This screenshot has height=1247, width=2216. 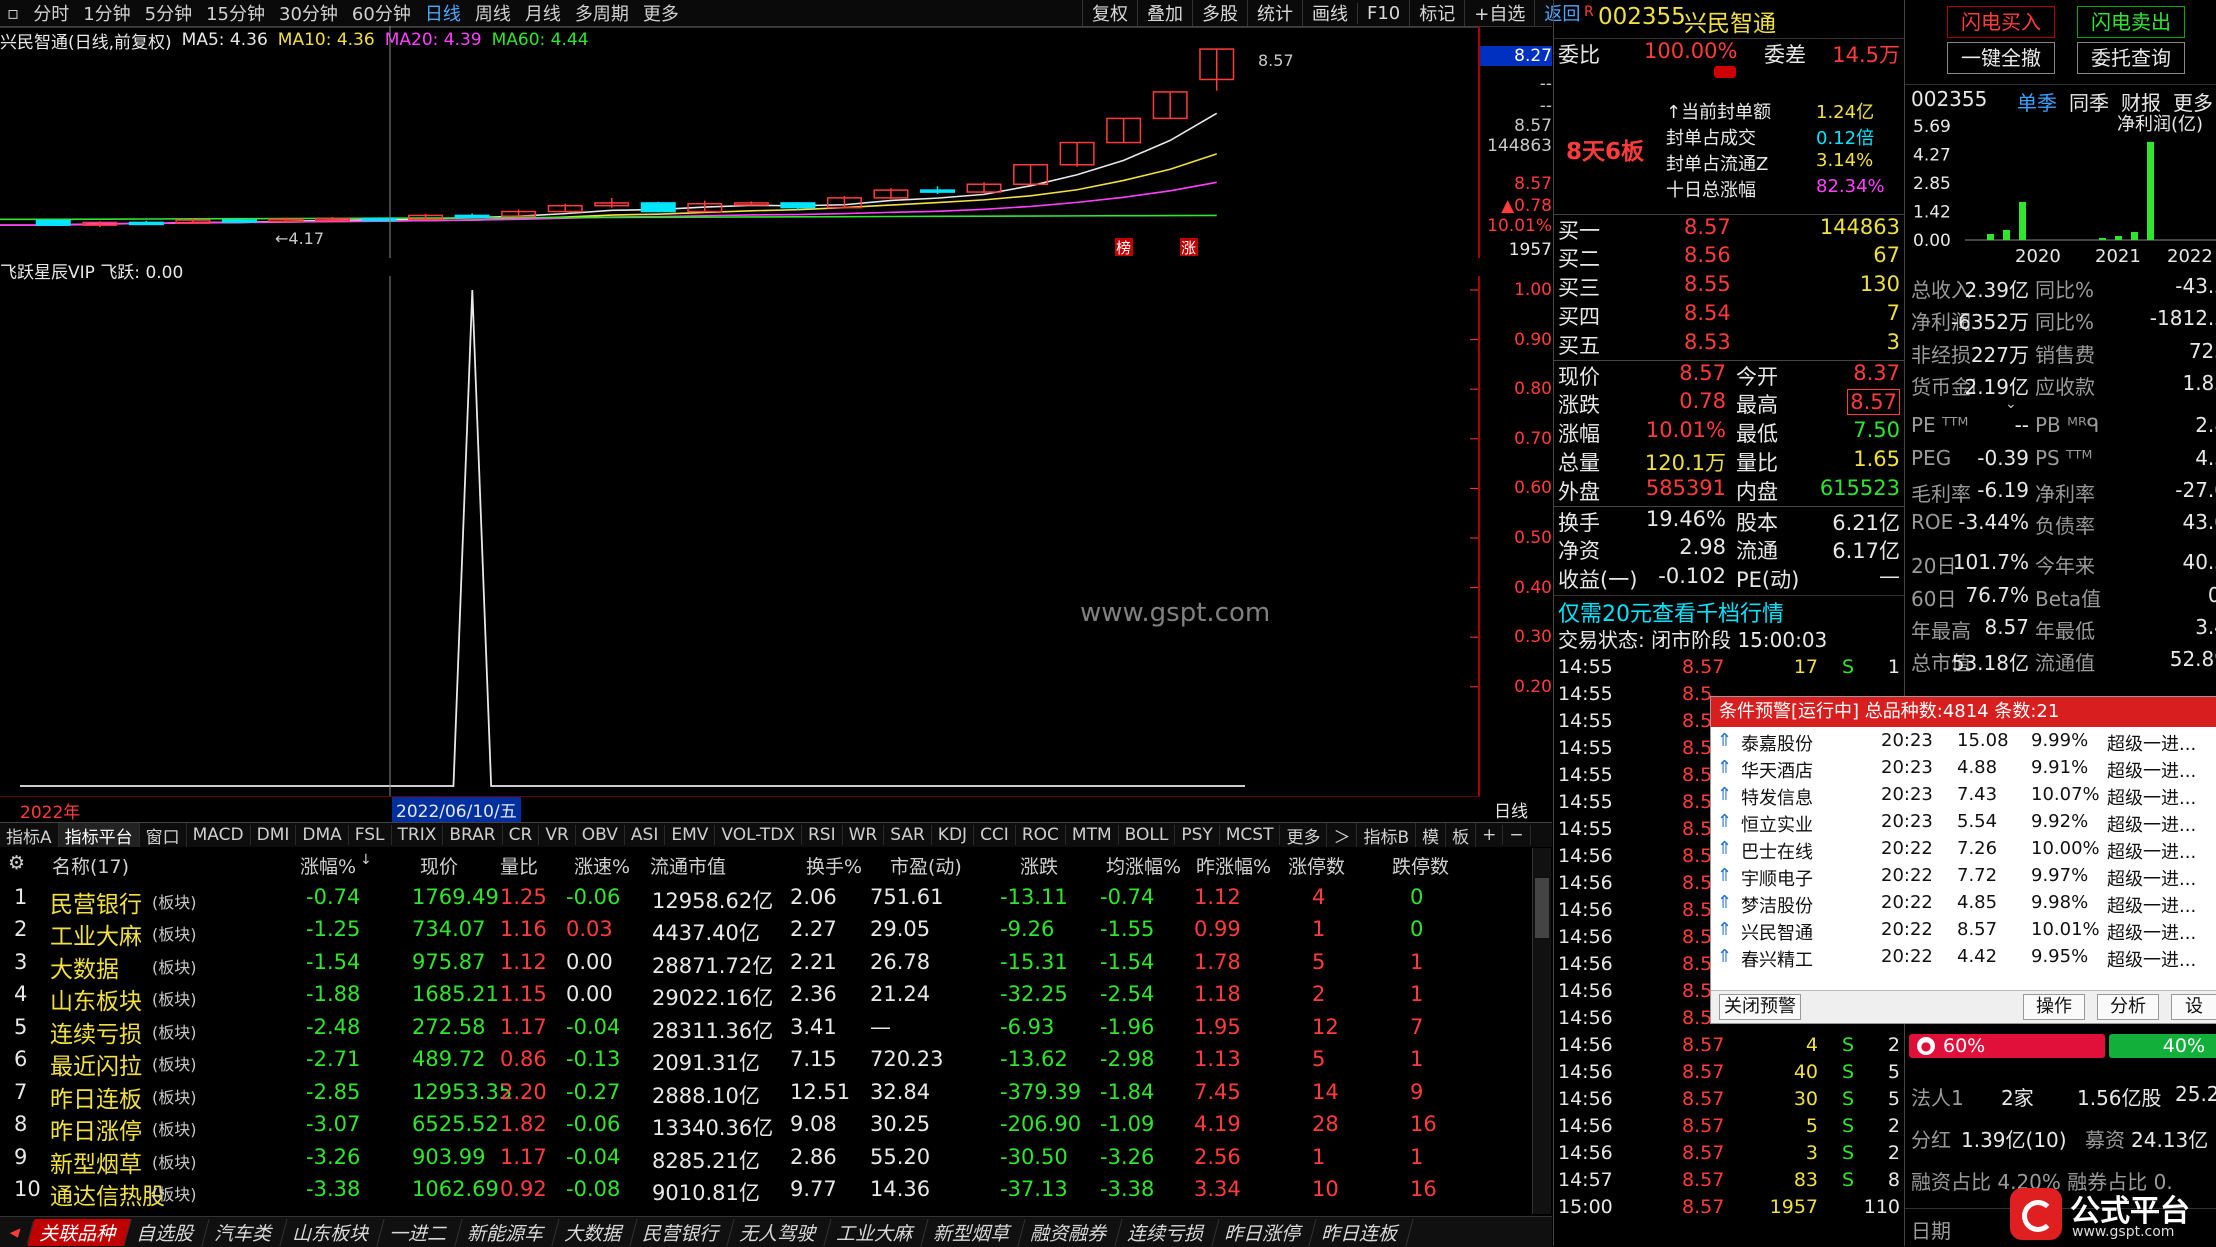 What do you see at coordinates (779, 1232) in the screenshot?
I see `bottom-tab: 无人驾驶` at bounding box center [779, 1232].